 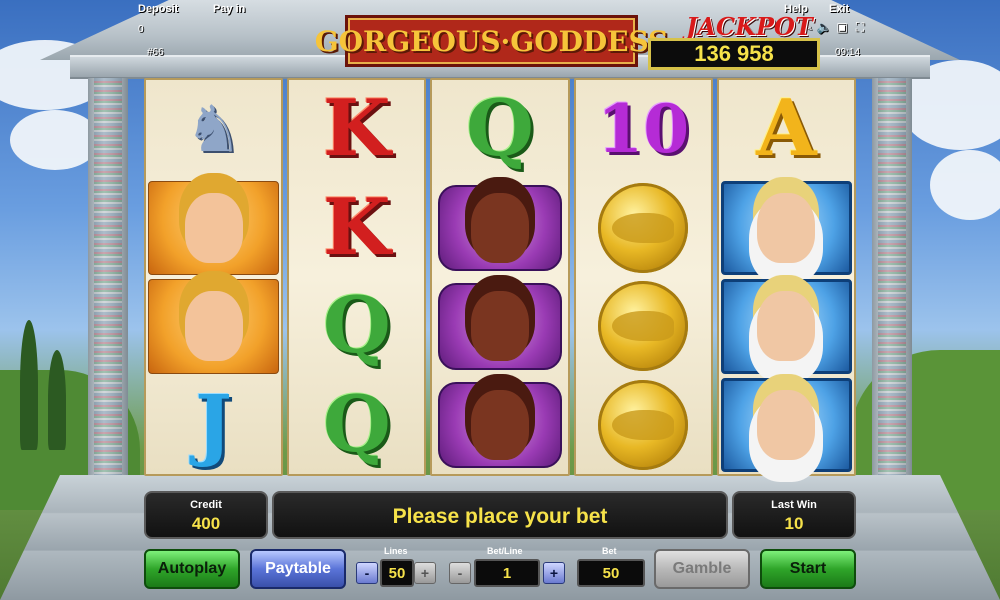 I want to click on game-title: GORGEOUS·GODDESS, so click(x=491, y=41).